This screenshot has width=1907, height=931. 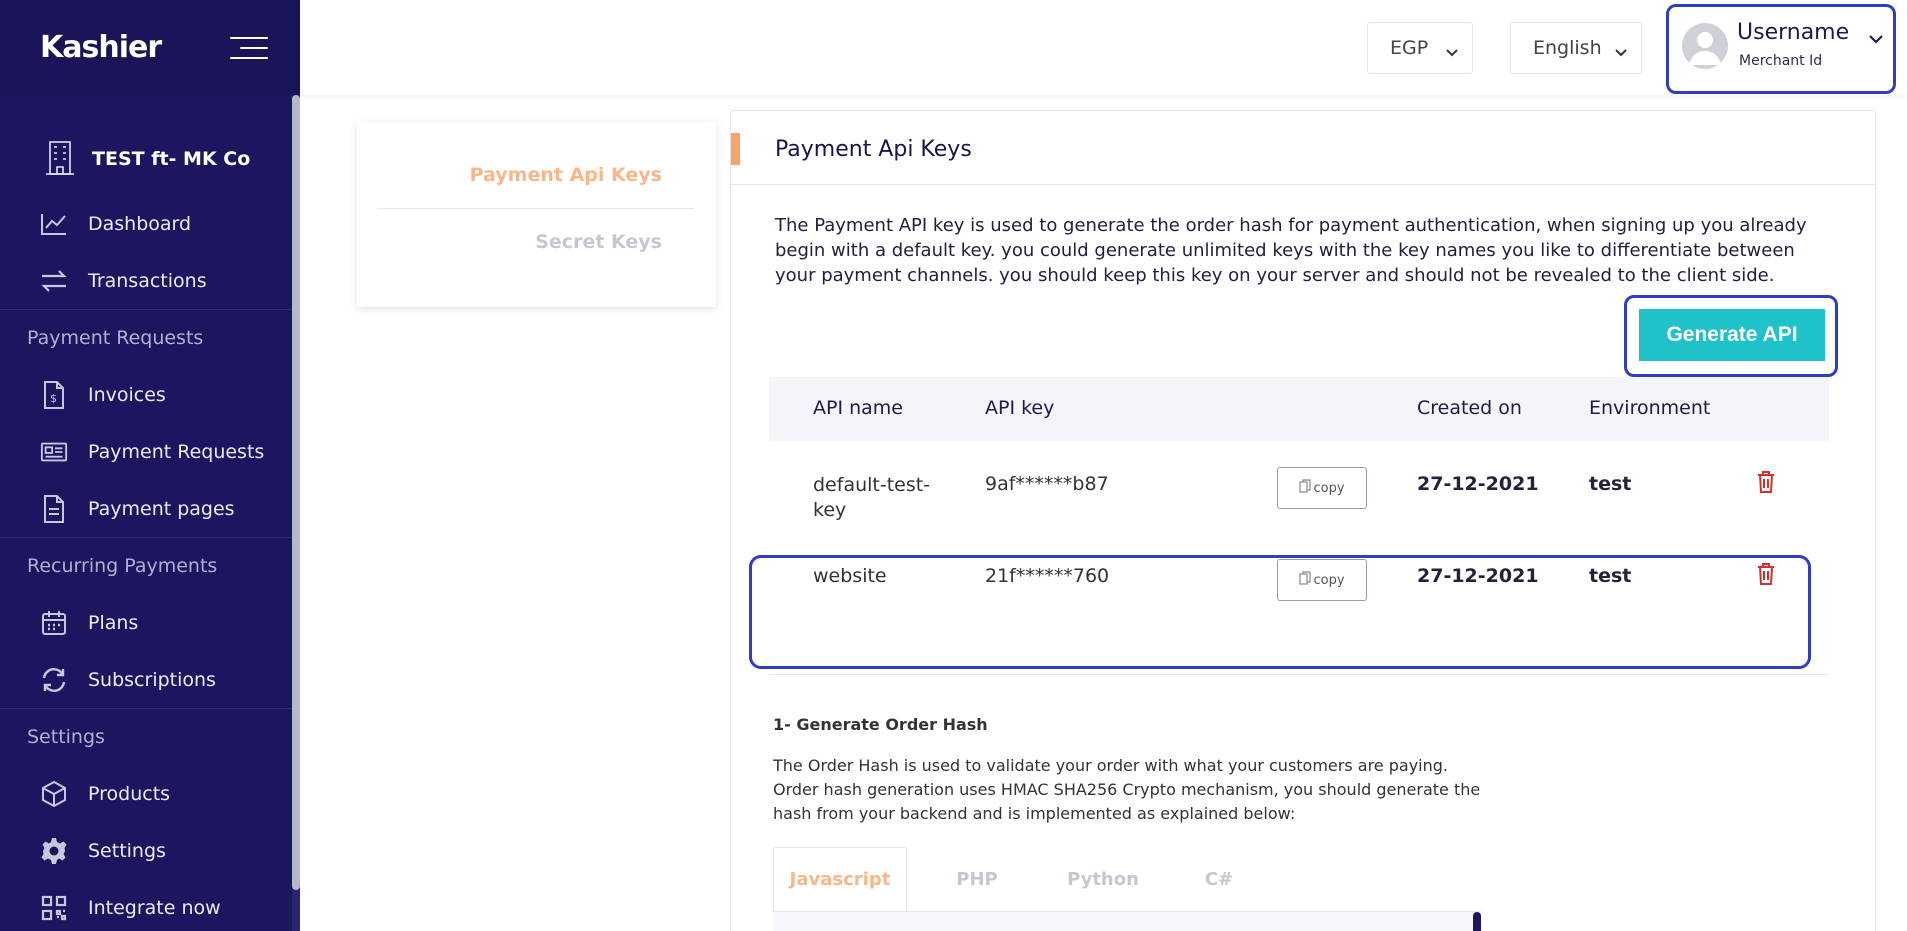 I want to click on sidebar-item-subscriptions: Subscriptions, so click(x=146, y=679).